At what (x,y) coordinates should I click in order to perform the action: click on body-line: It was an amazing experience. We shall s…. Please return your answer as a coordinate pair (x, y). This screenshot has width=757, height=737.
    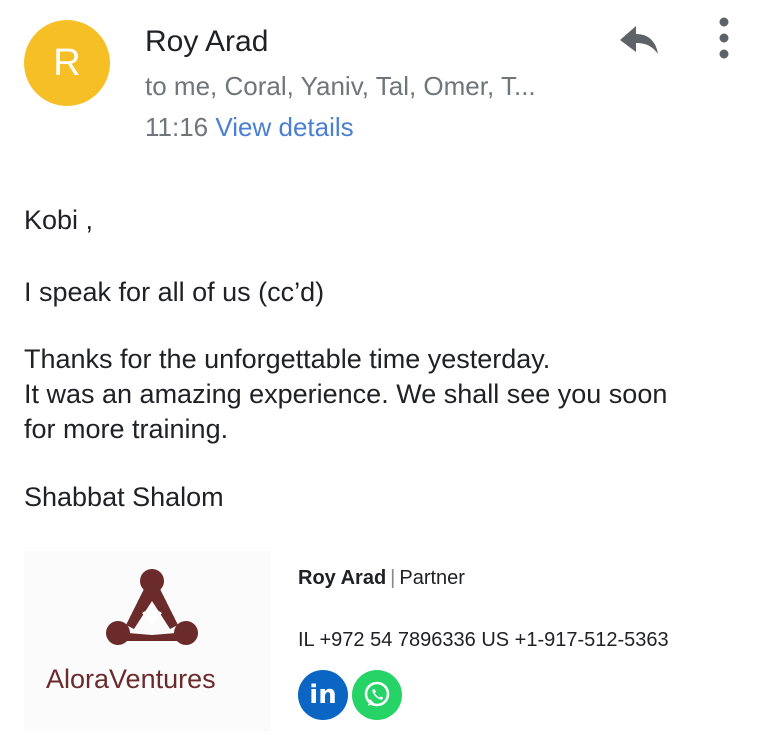
    Looking at the image, I should click on (346, 394).